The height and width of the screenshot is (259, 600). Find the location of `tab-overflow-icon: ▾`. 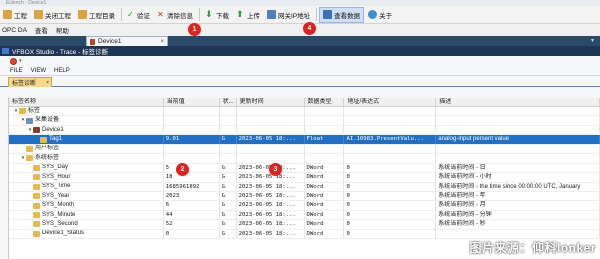

tab-overflow-icon: ▾ is located at coordinates (592, 40).